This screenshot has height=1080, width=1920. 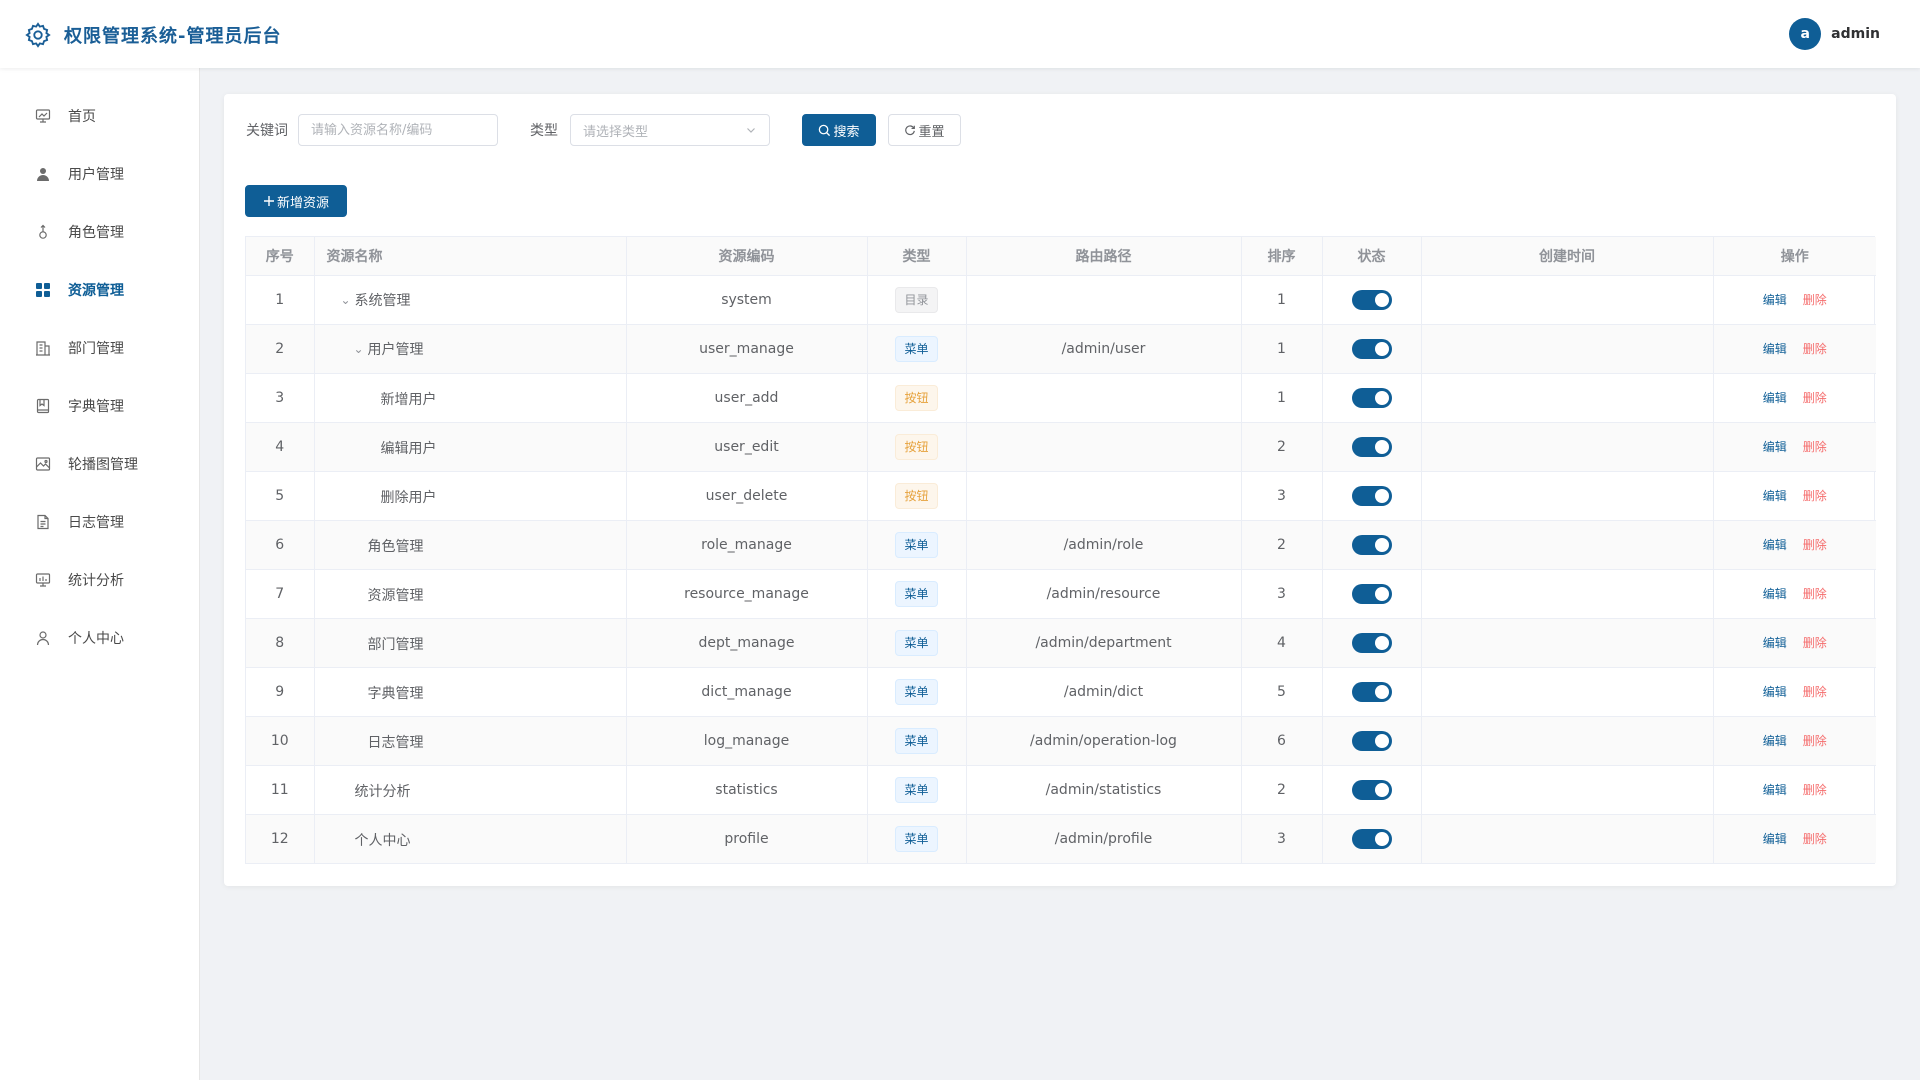 I want to click on table-row: 3 新增用户 user_add 按钮 1 编辑 删除, so click(x=1061, y=398).